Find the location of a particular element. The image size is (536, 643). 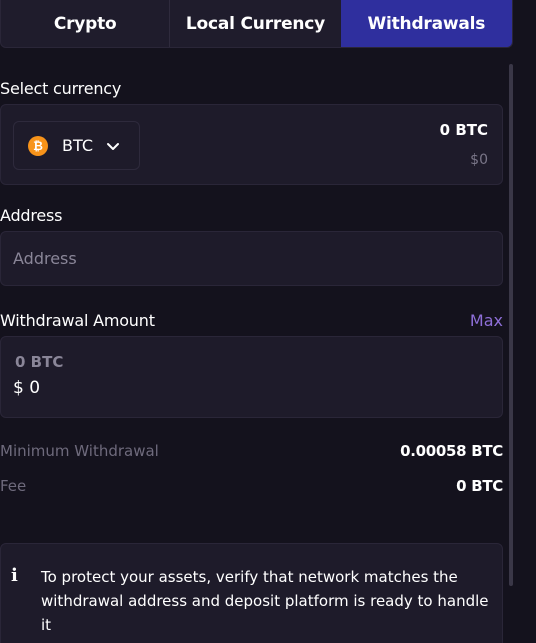

minimum-withdrawal-value: 0.00058 BTC is located at coordinates (451, 451).